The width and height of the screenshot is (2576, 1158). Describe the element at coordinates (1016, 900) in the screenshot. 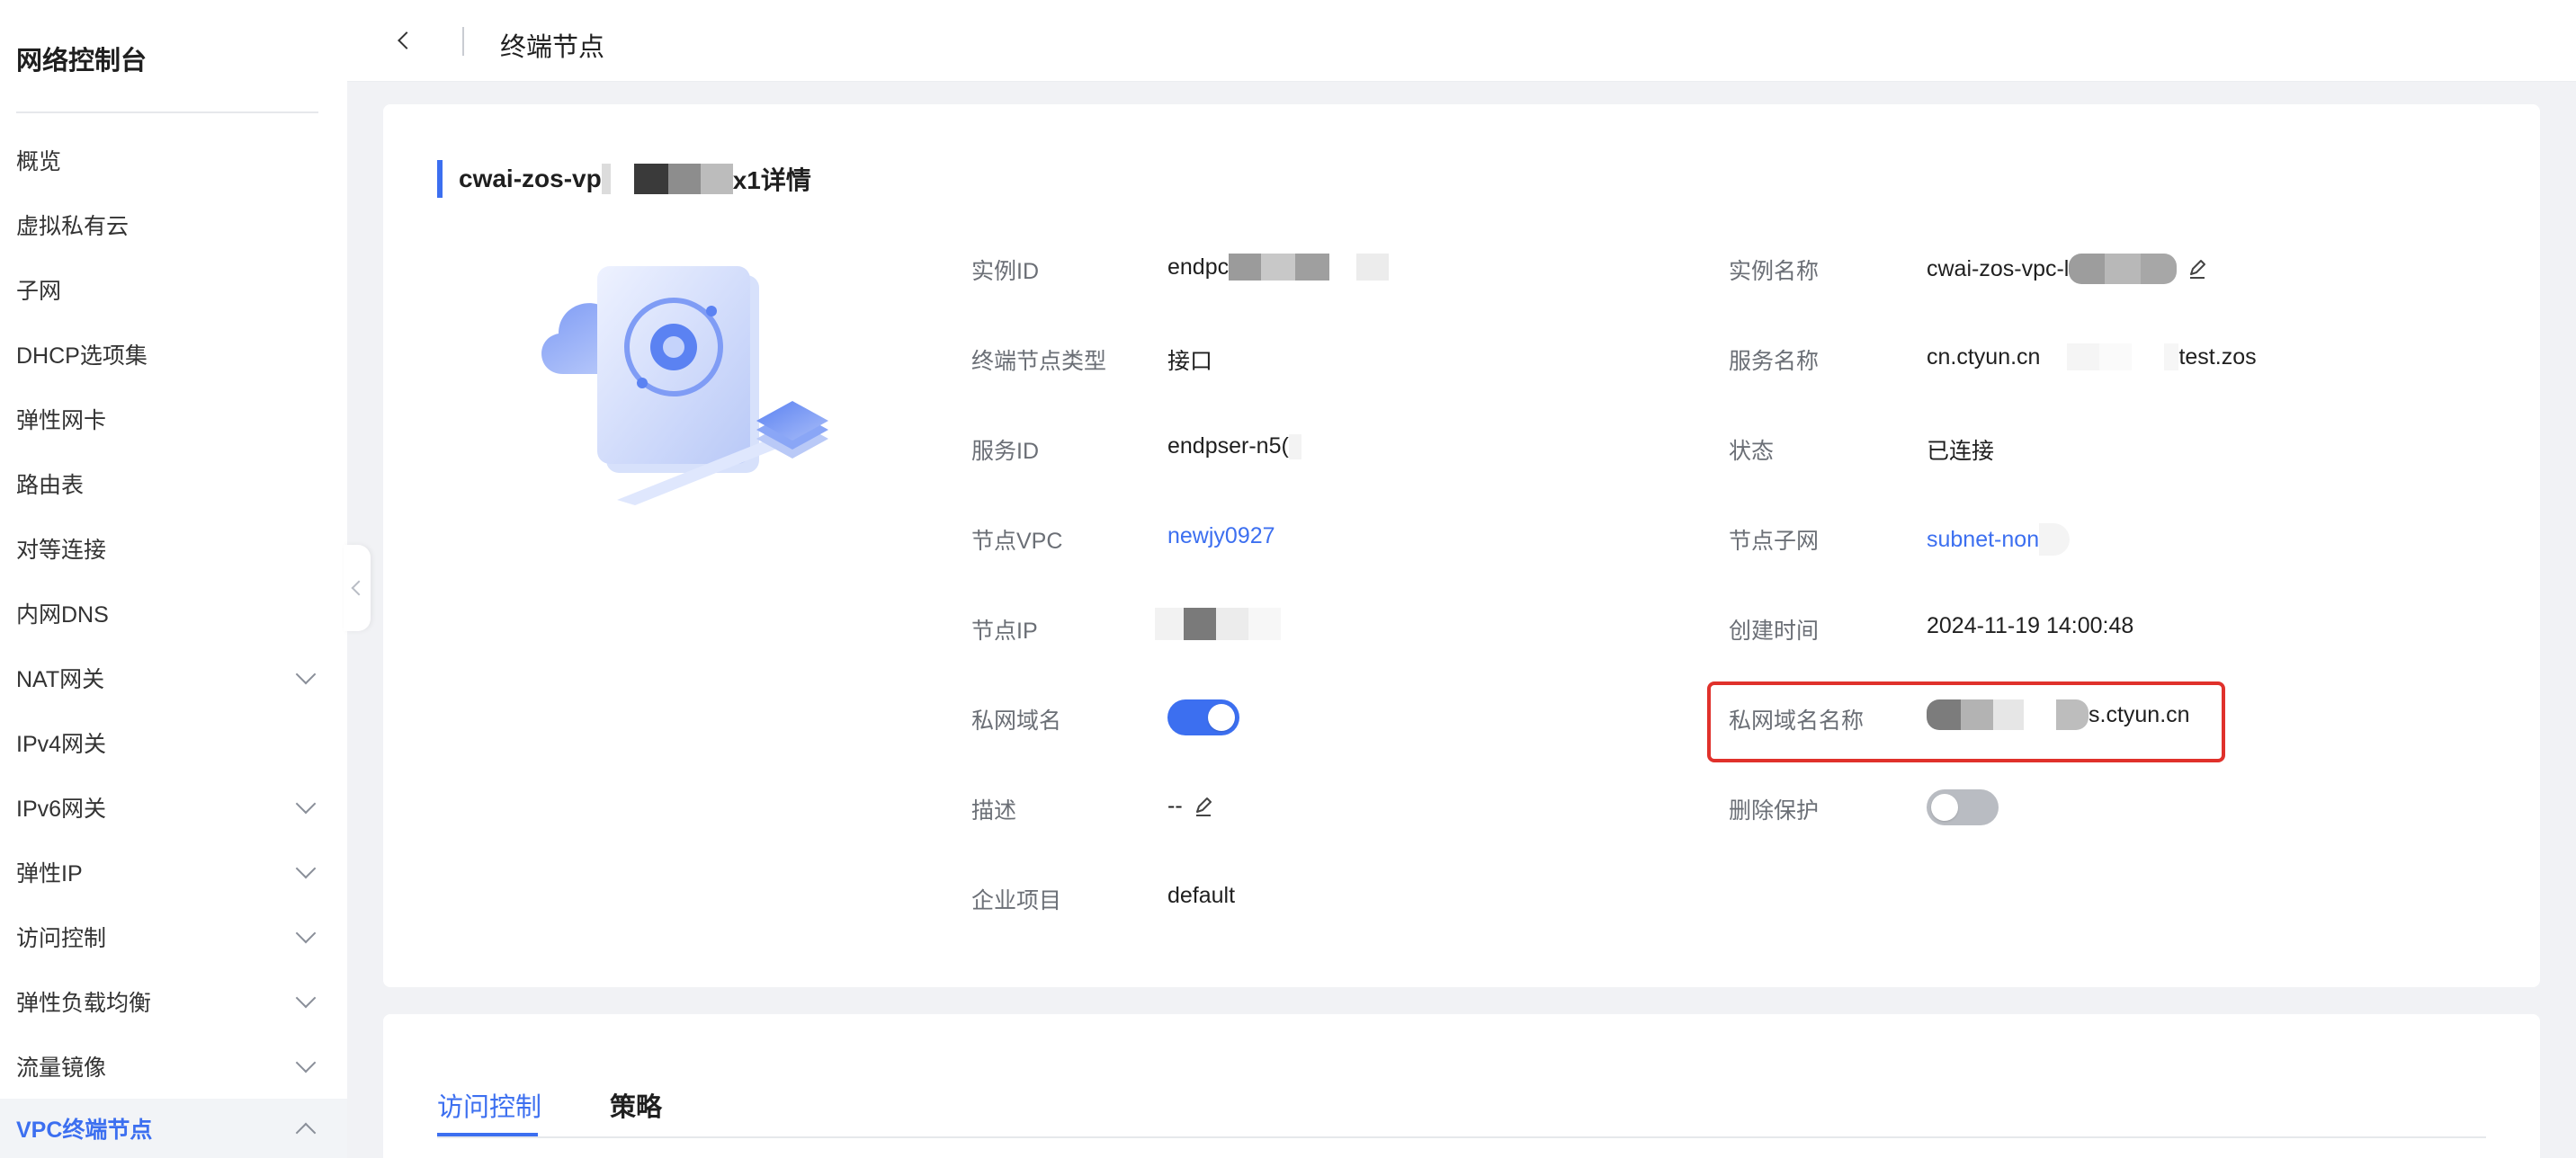

I see `enterprise-project-label: 企业项目` at that location.